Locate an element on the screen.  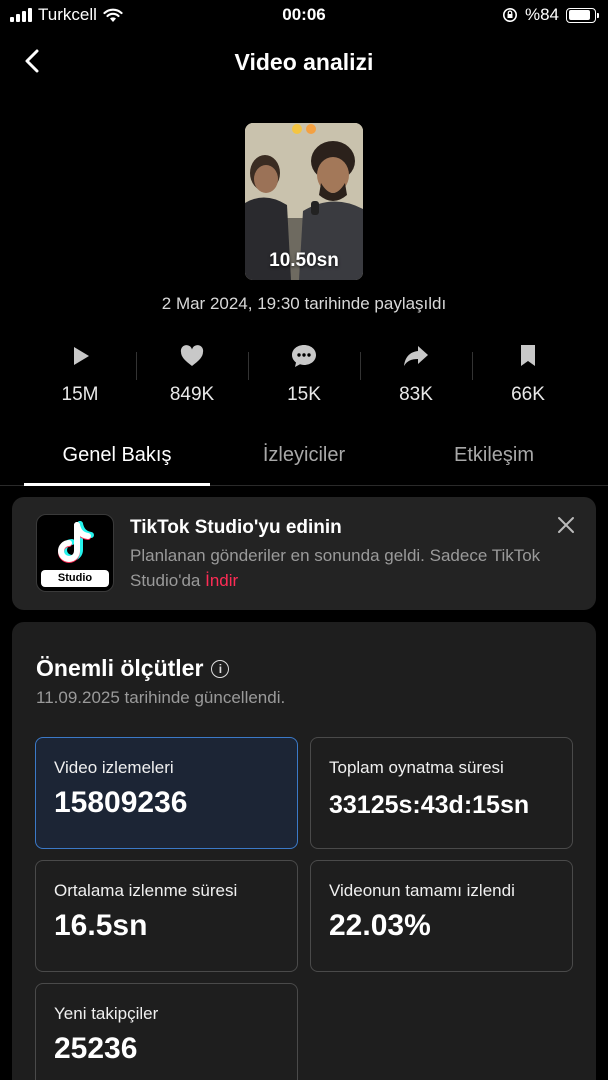
tab-overview: Genel Bakış is located at coordinates (117, 459).